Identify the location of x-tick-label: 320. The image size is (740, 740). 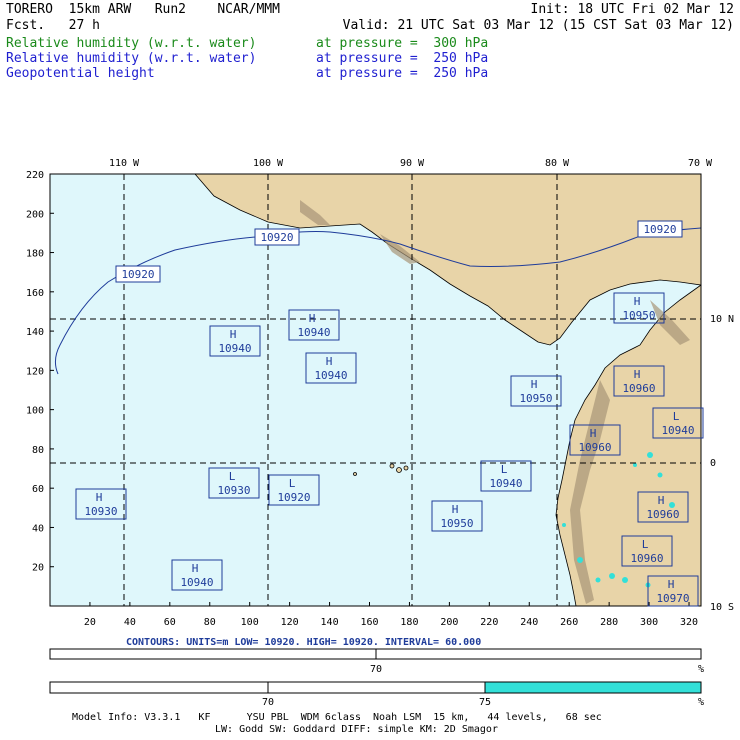
(689, 622).